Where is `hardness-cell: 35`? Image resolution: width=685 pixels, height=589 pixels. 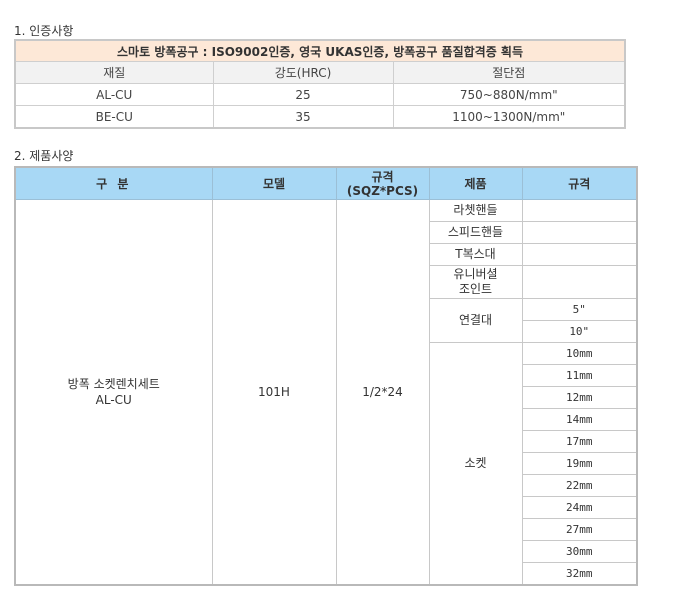 hardness-cell: 35 is located at coordinates (303, 117).